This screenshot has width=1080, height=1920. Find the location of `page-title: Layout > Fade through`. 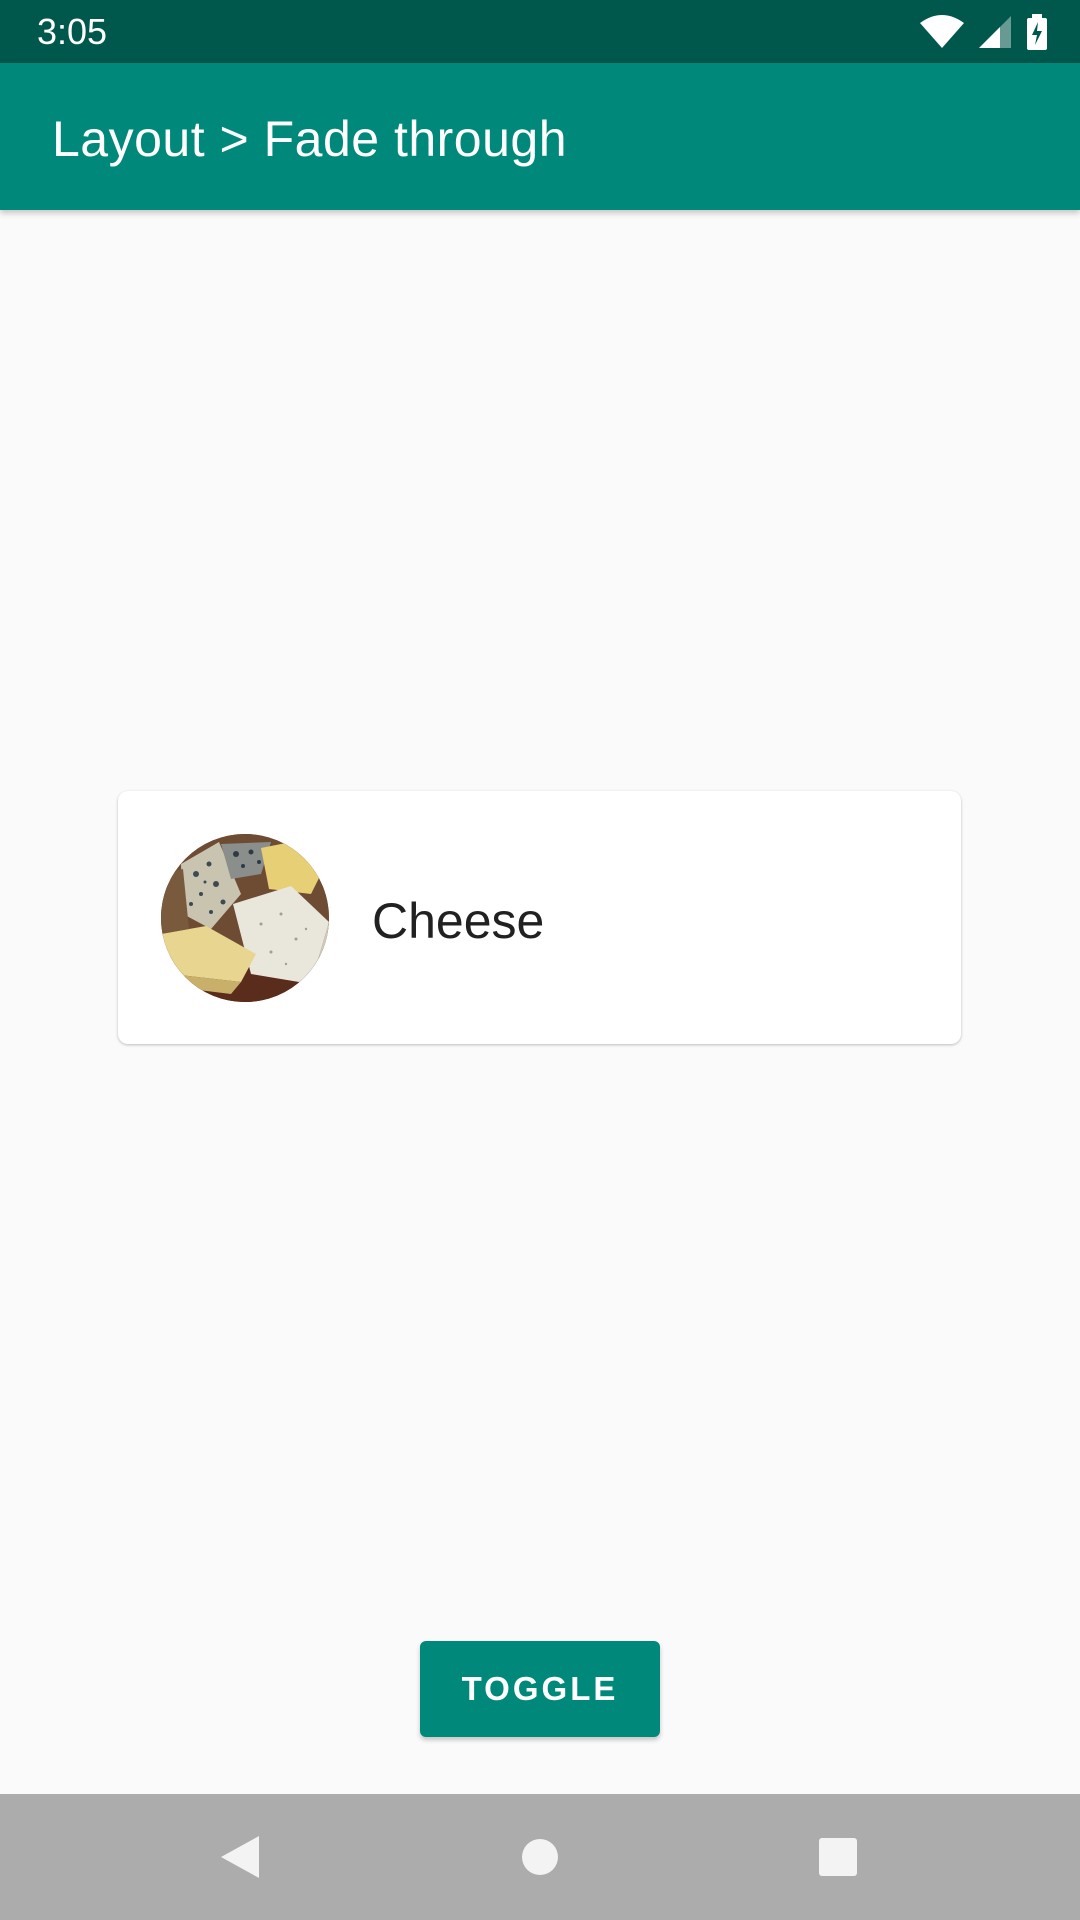

page-title: Layout > Fade through is located at coordinates (310, 139).